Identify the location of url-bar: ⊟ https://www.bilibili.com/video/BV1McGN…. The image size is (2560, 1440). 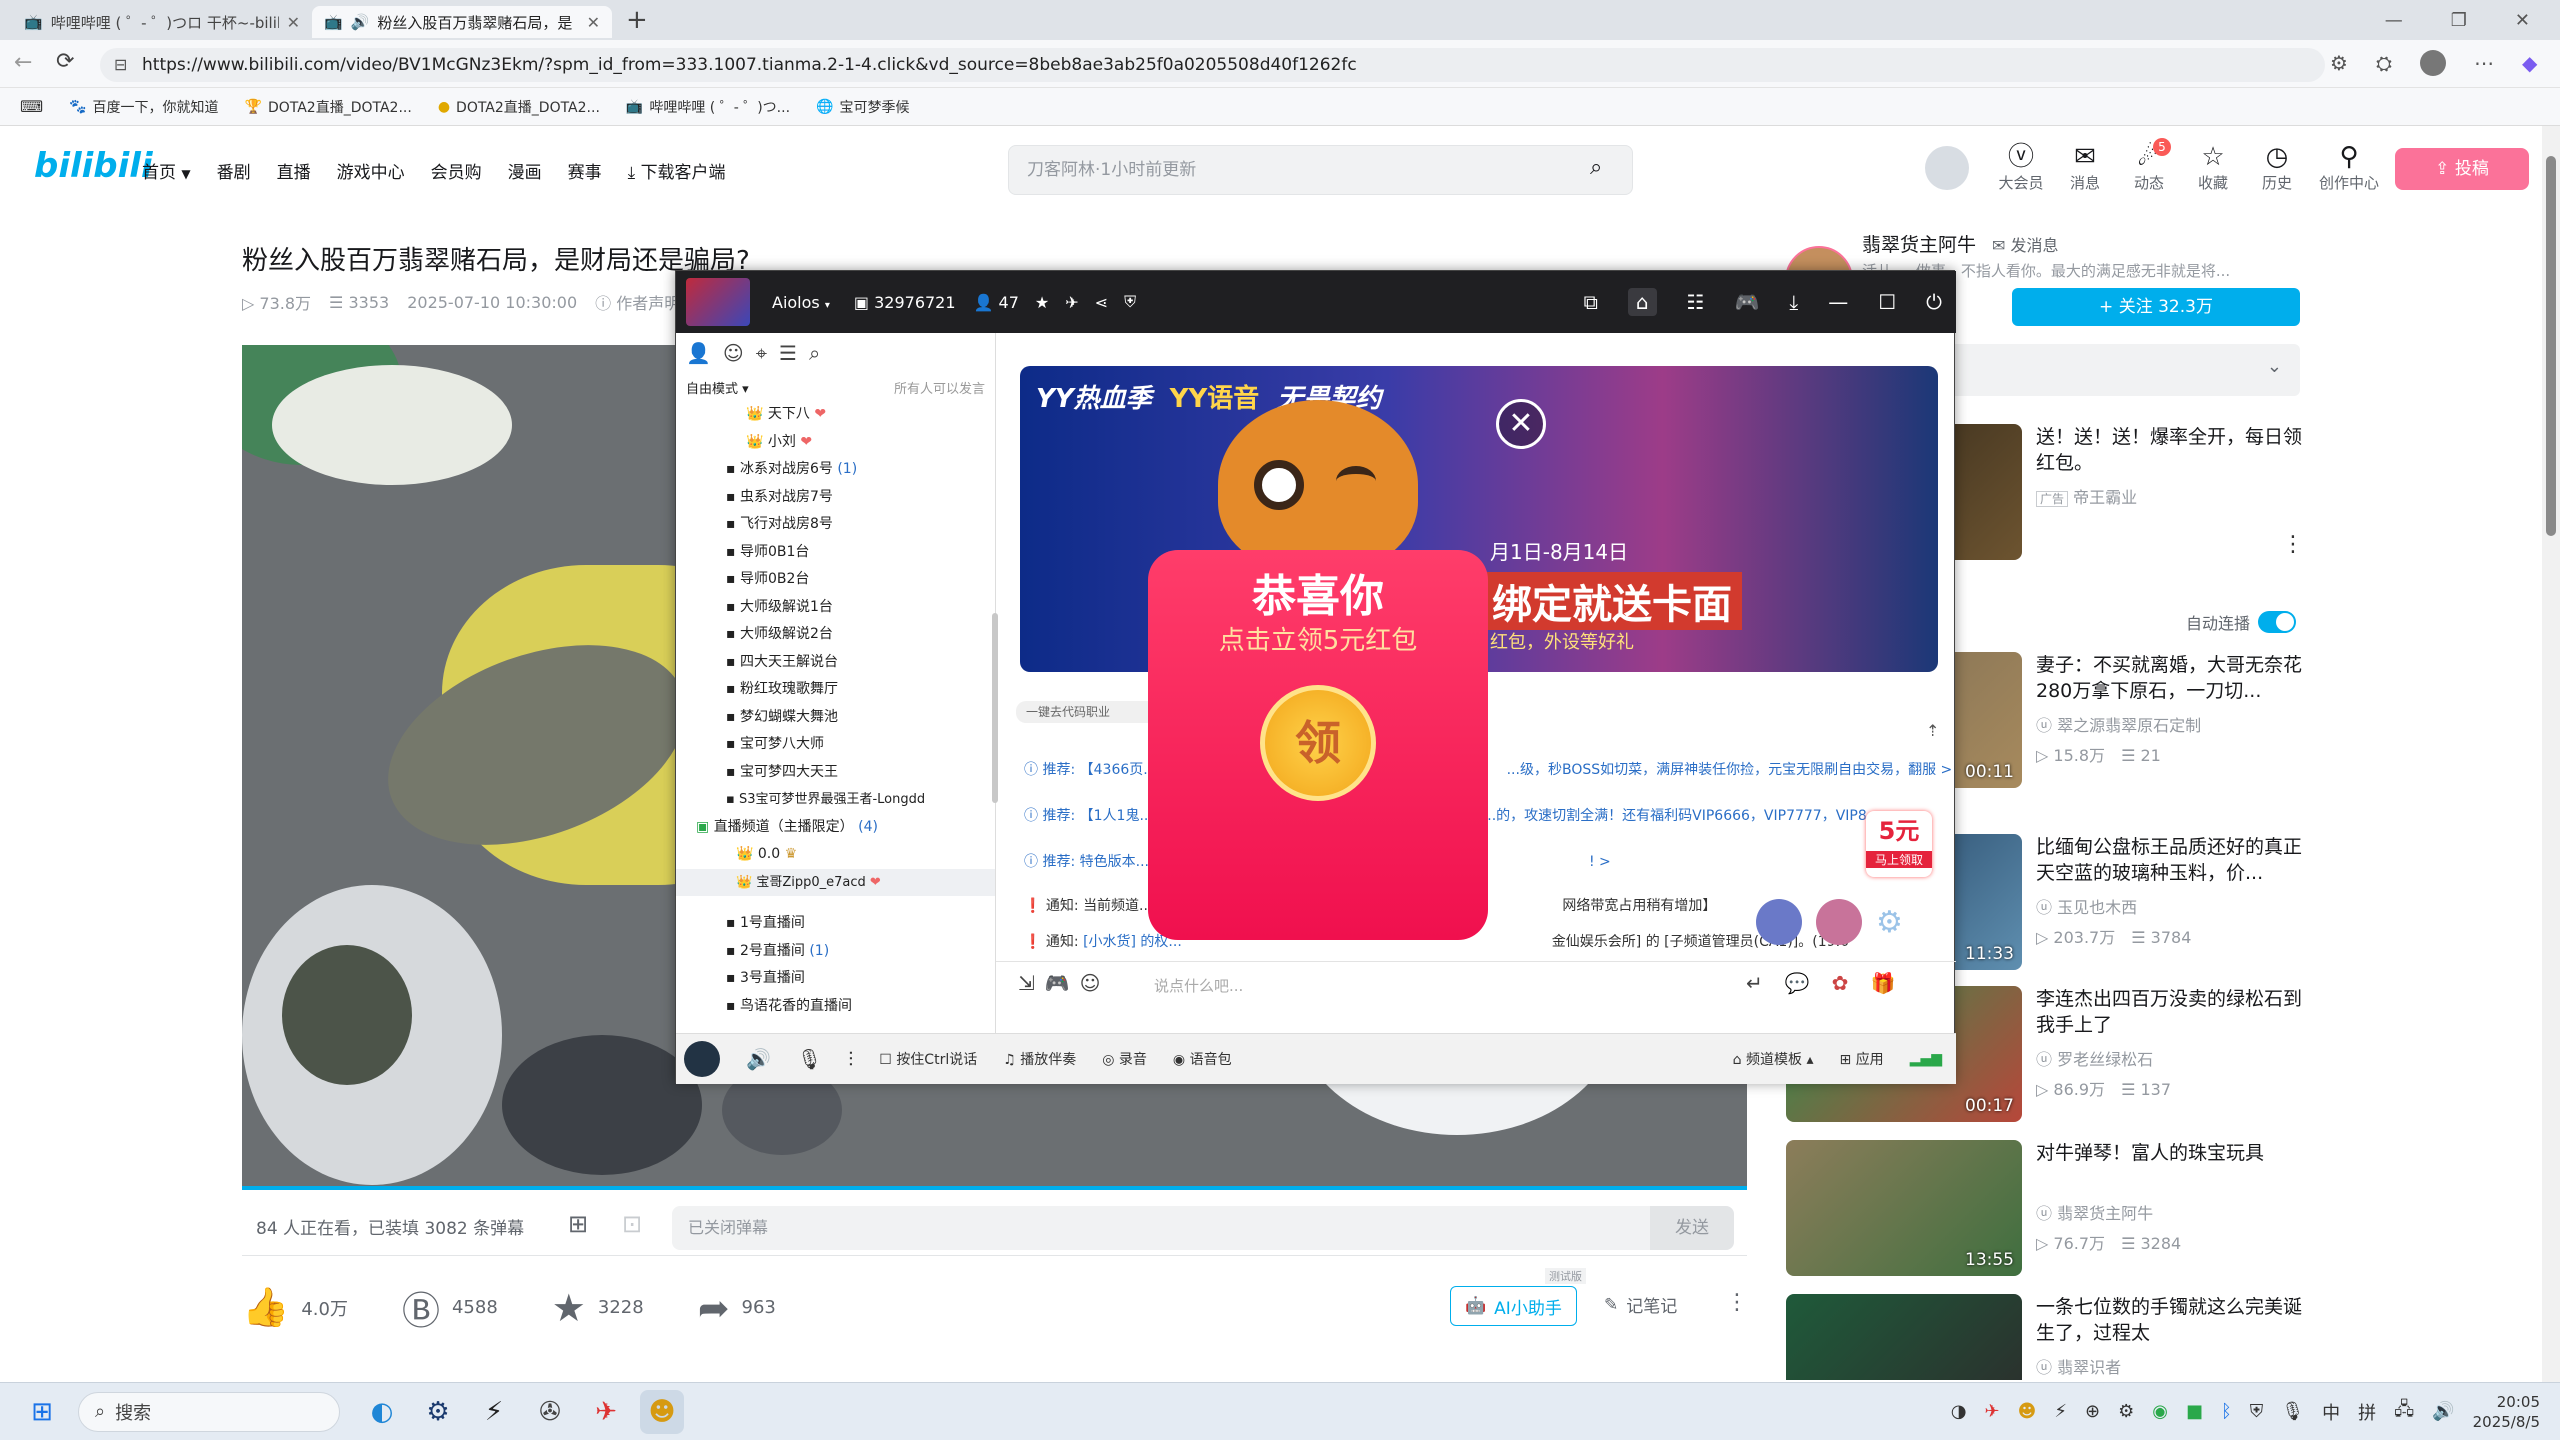
(1212, 65).